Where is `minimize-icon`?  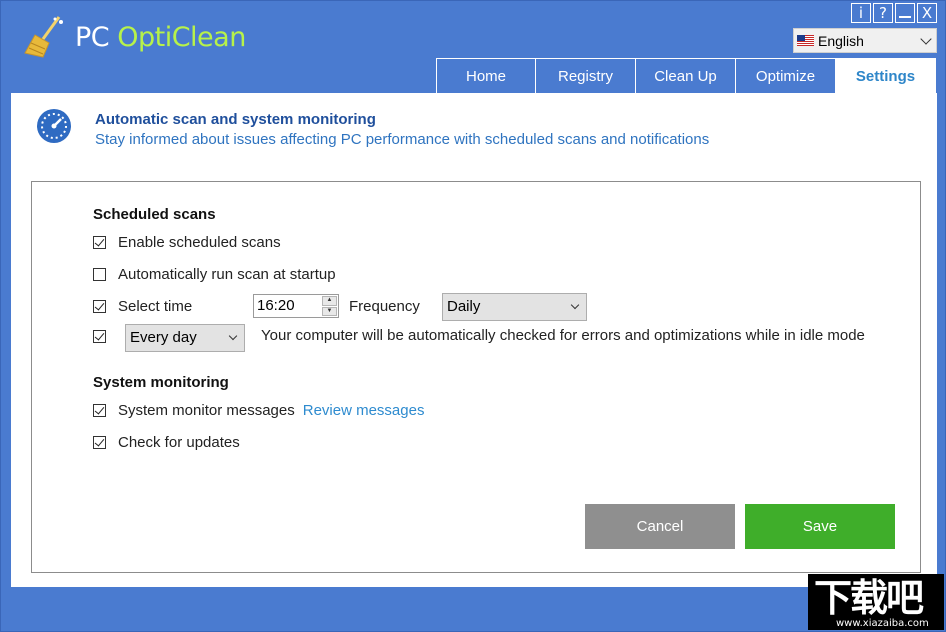
minimize-icon is located at coordinates (905, 17).